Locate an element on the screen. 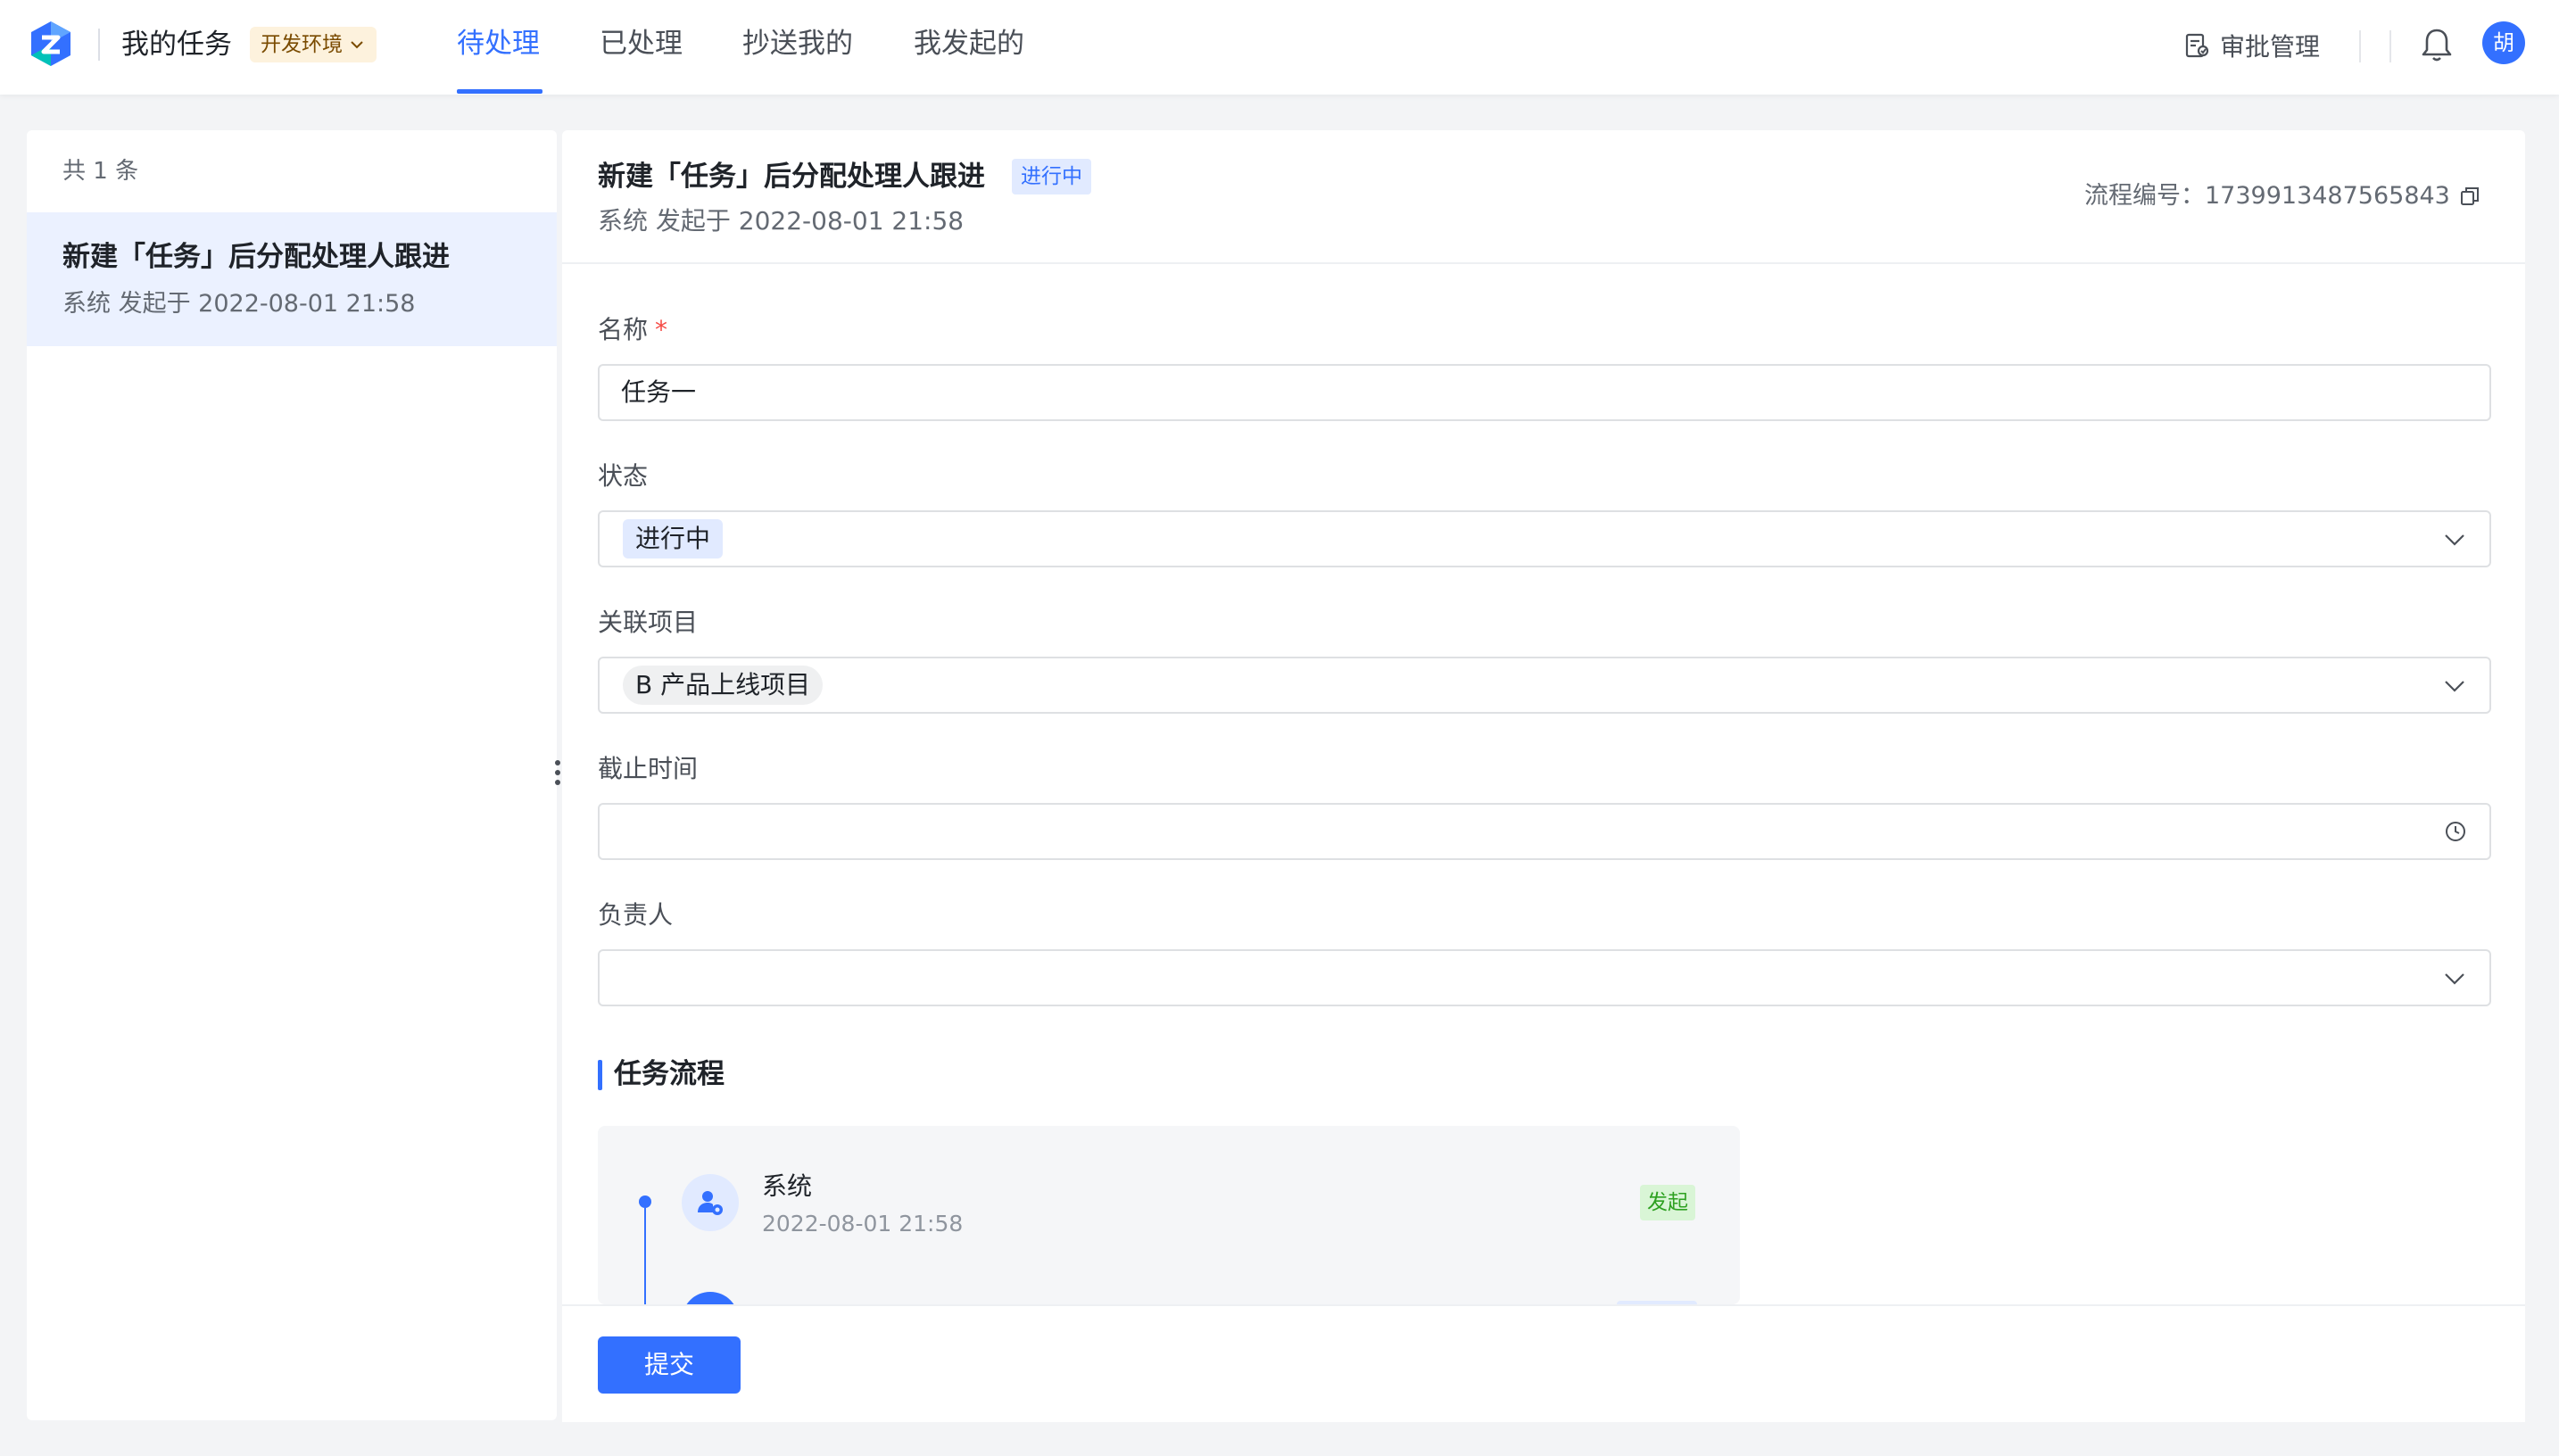  tab-processed: 已处理 is located at coordinates (641, 43).